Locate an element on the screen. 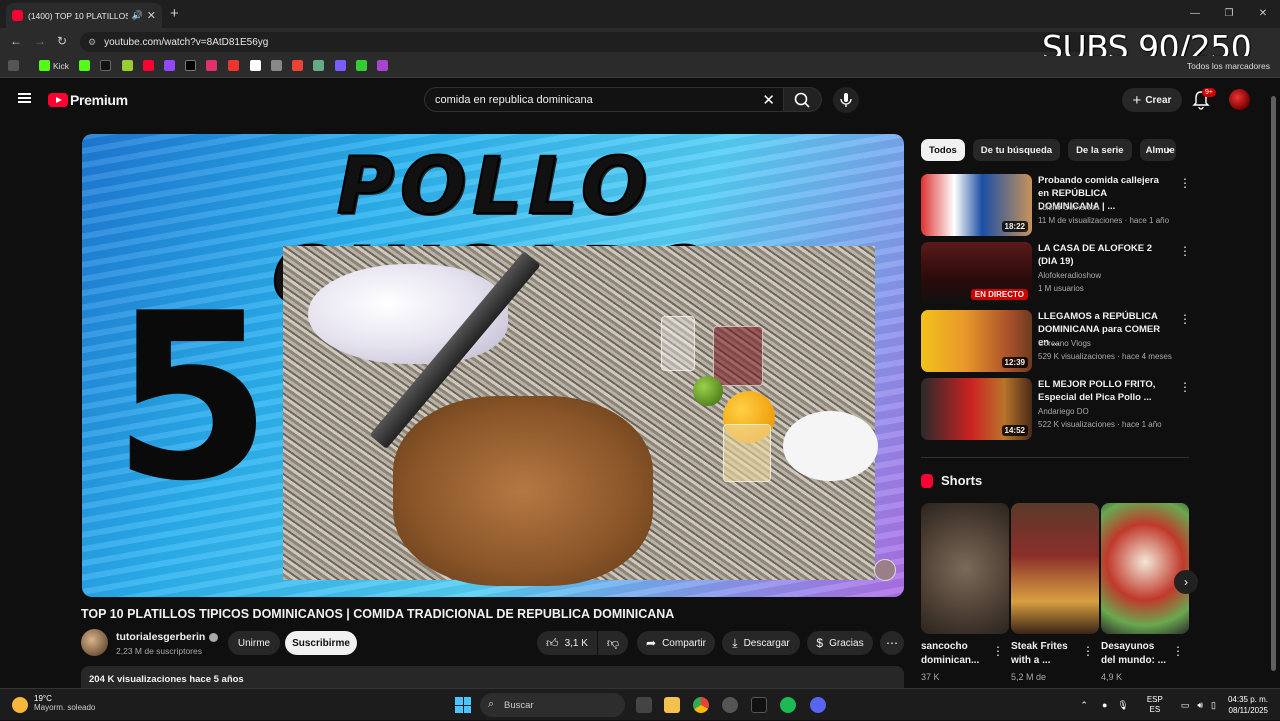 Image resolution: width=1280 pixels, height=721 pixels. search-input: comida en republica dominicana ✕ is located at coordinates (604, 99).